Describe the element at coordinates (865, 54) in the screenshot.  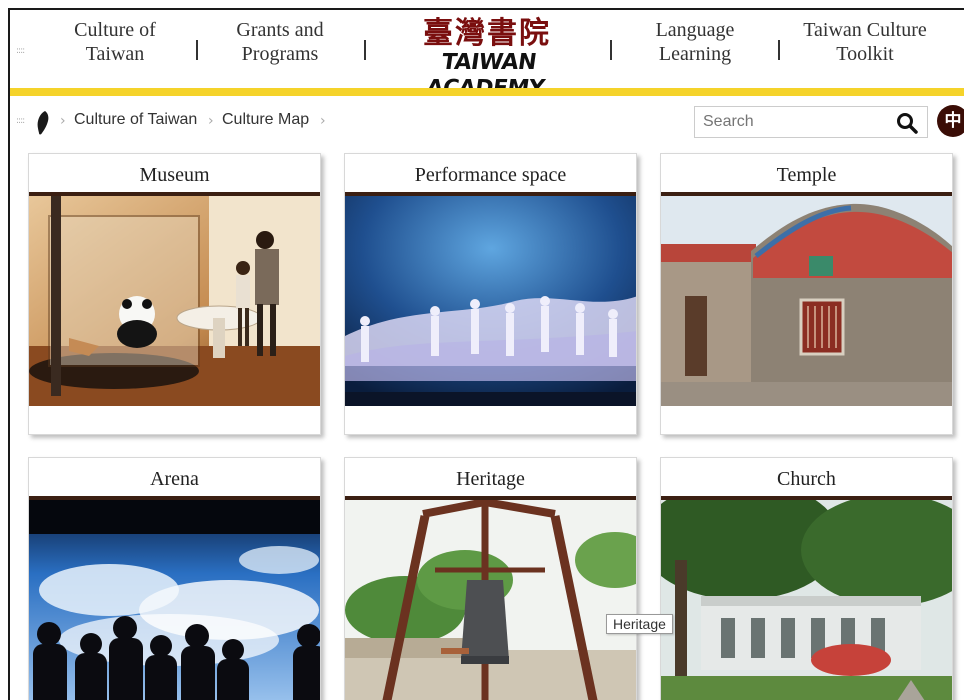
I see `nav-item-line2: Toolkit` at that location.